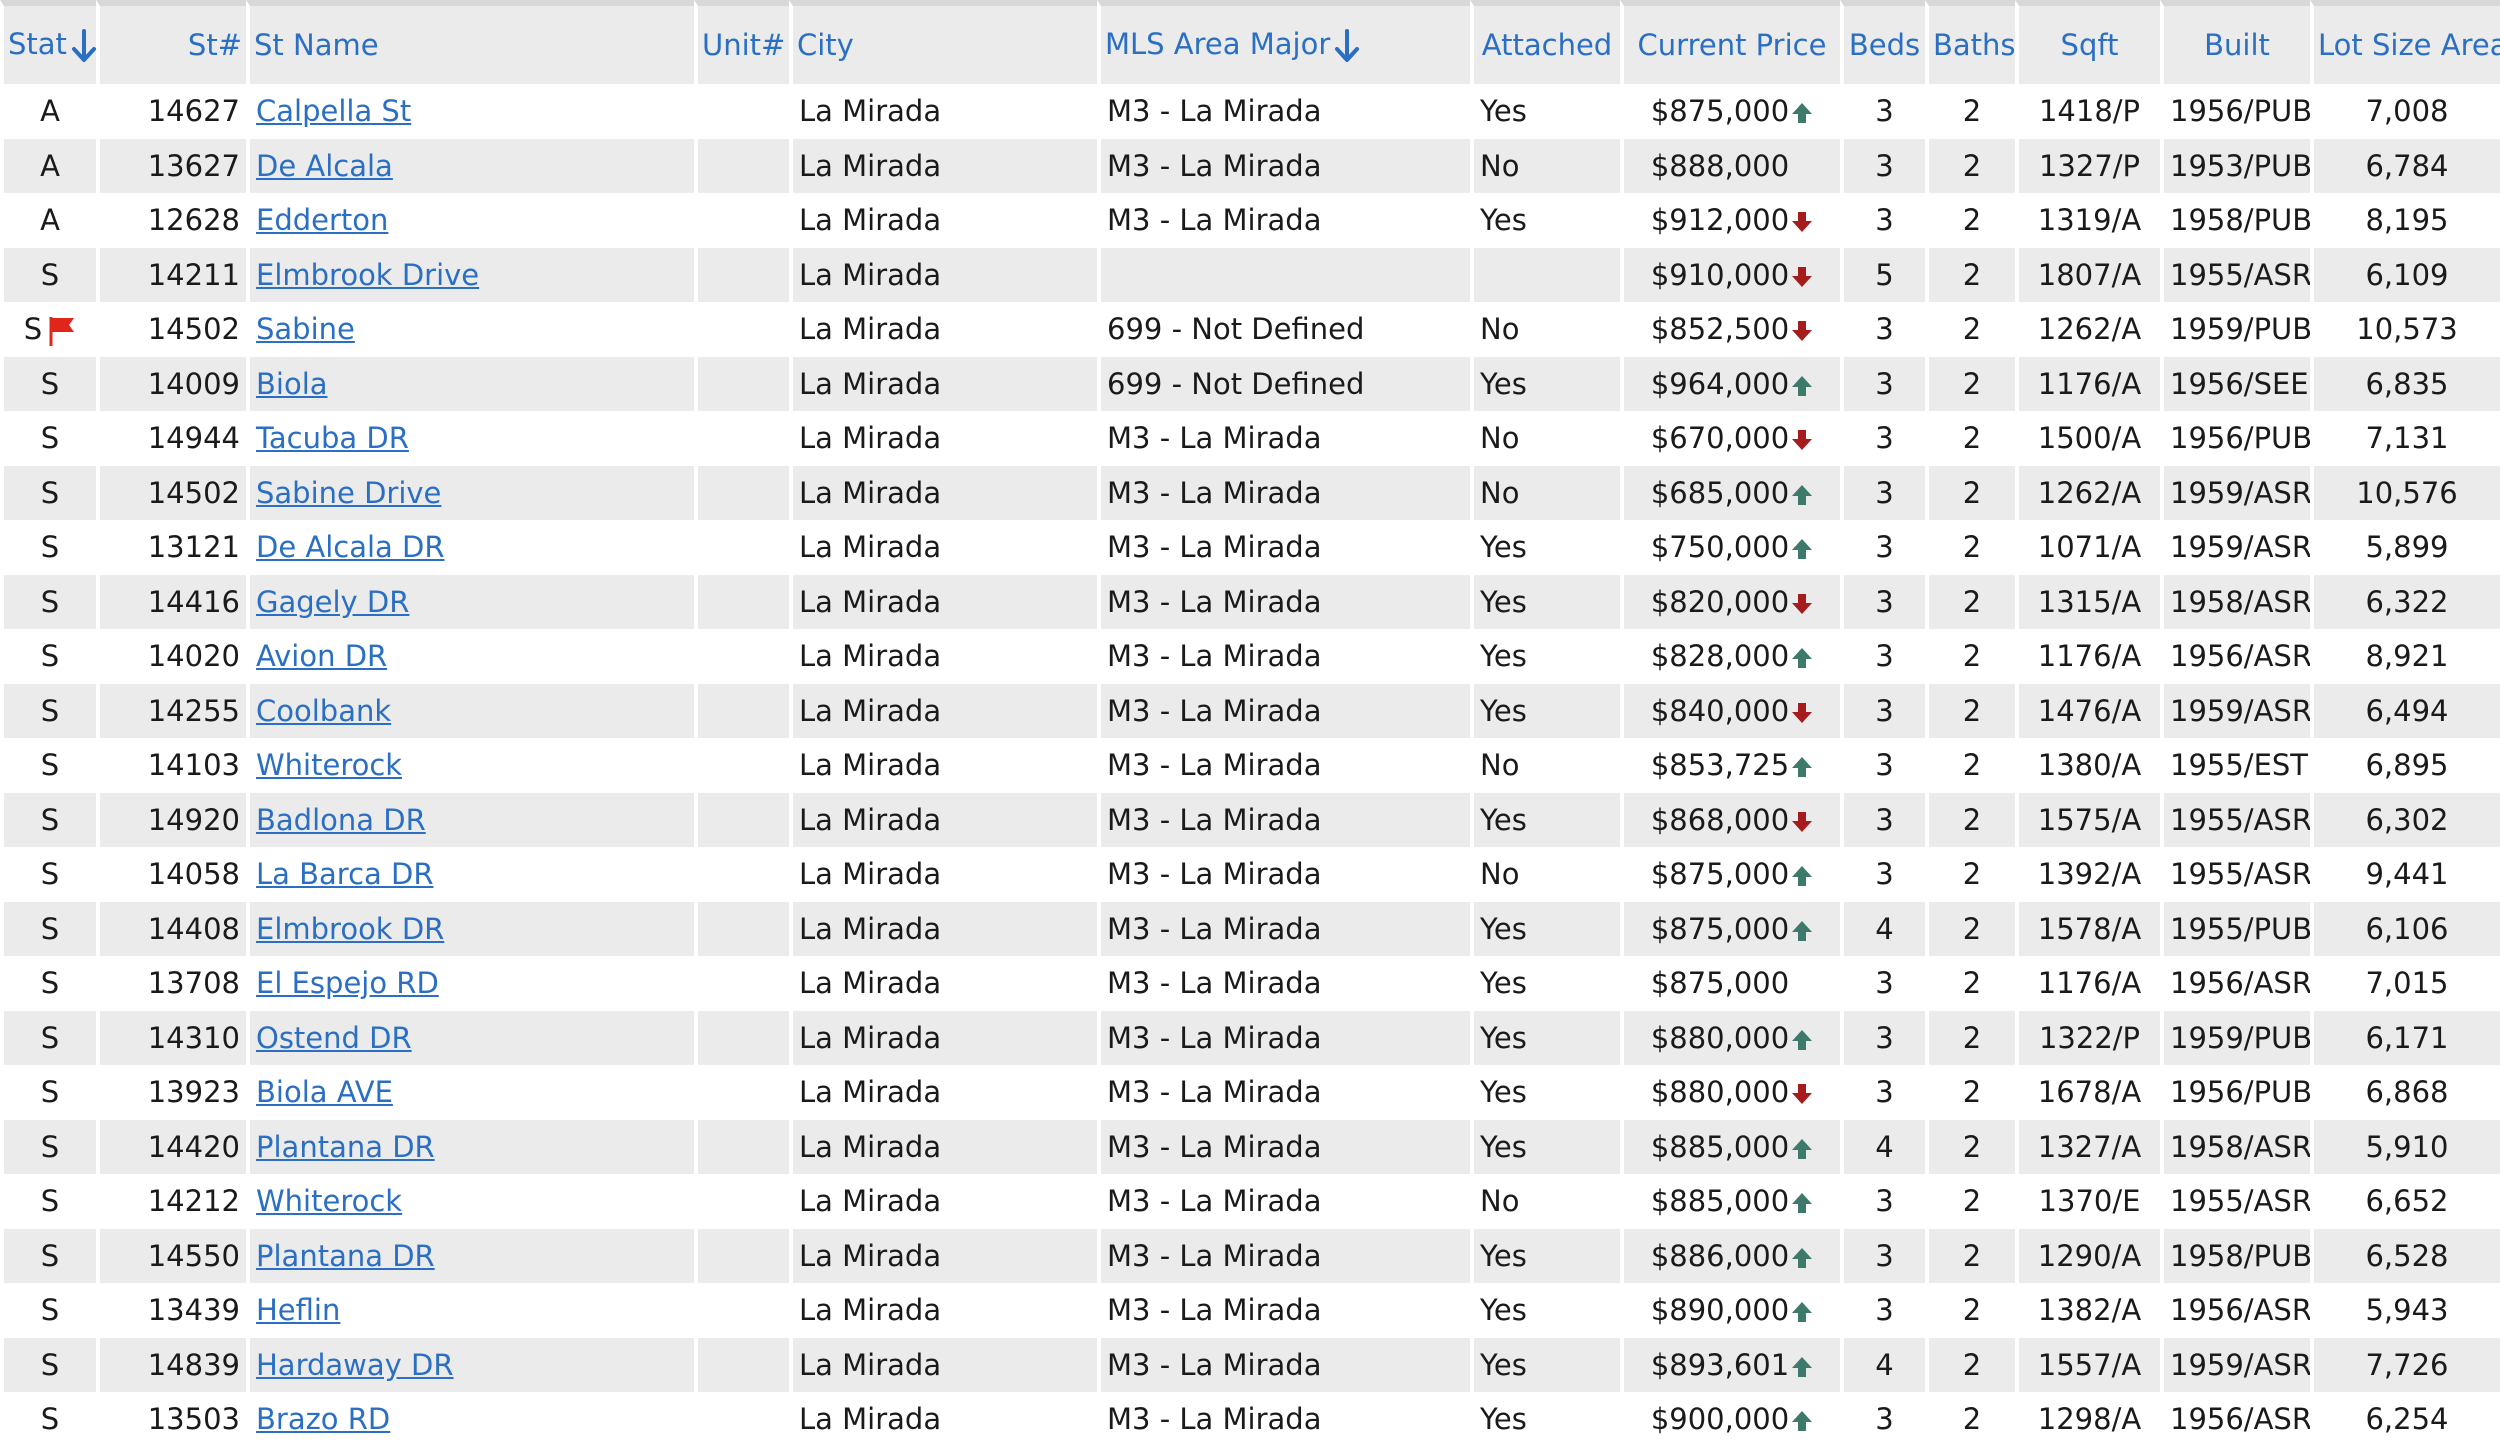  Describe the element at coordinates (324, 166) in the screenshot. I see `street-name-link: De Alcala` at that location.